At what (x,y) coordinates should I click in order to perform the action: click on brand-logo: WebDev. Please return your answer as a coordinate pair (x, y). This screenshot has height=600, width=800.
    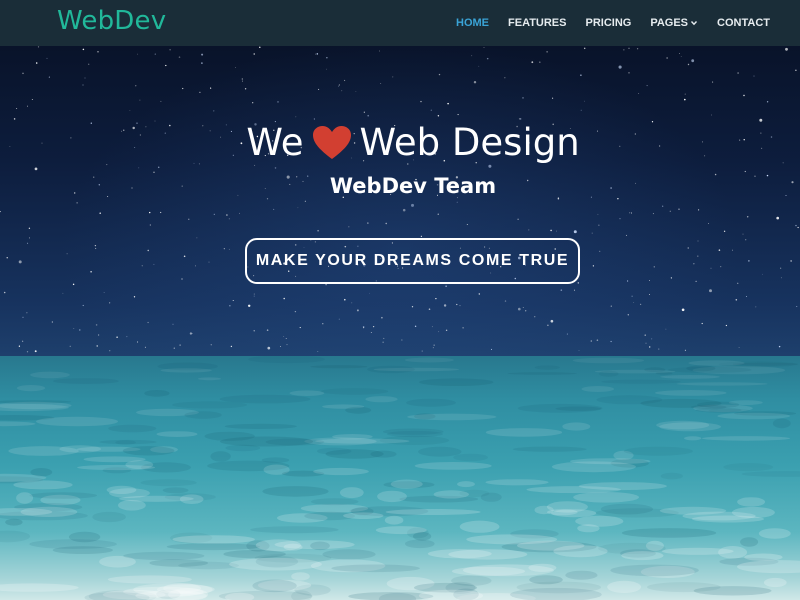
    Looking at the image, I should click on (111, 21).